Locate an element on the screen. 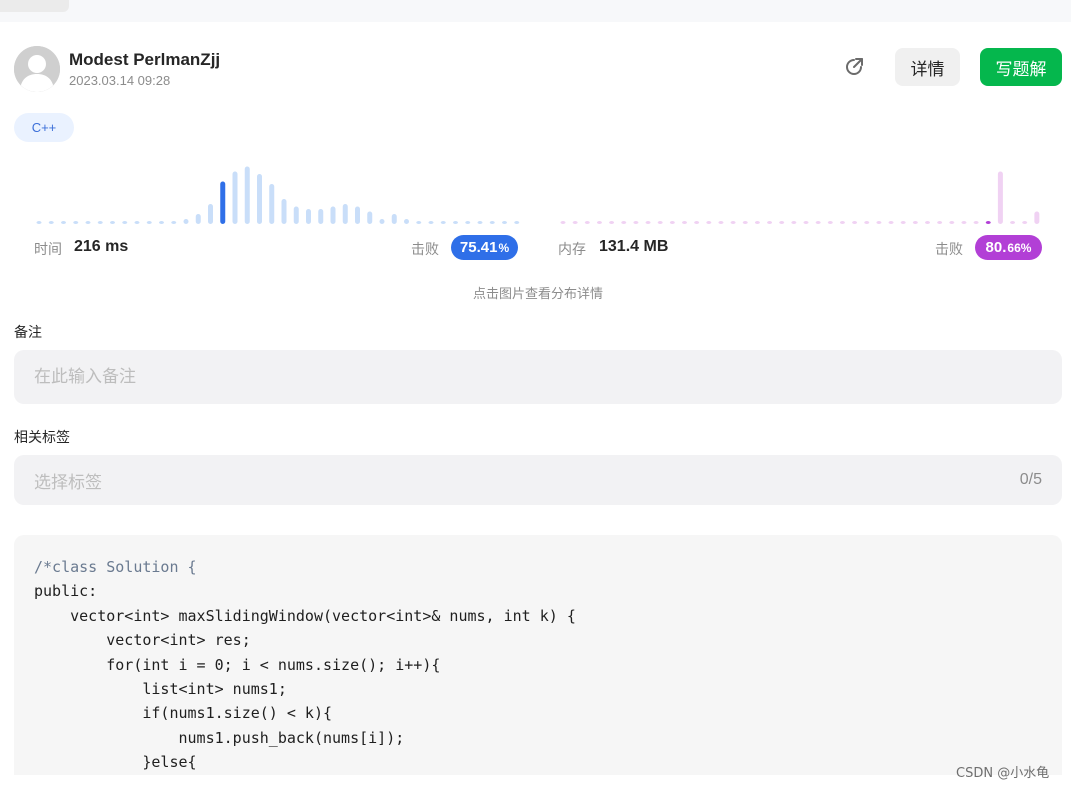  write-solution-button: 写题解 is located at coordinates (1021, 67).